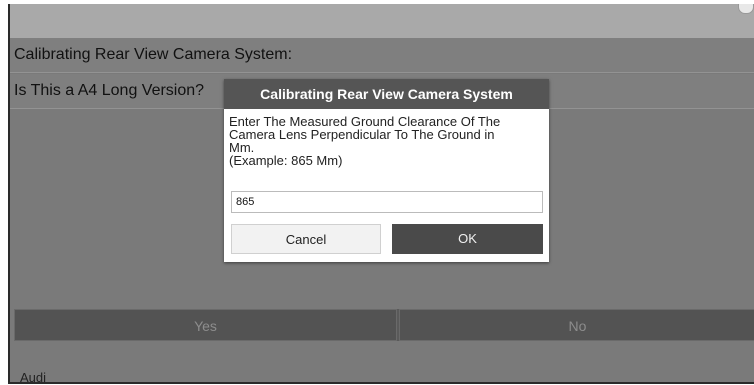 The image size is (754, 385). What do you see at coordinates (153, 54) in the screenshot?
I see `calibrating-label: Calibrating Rear View Camera System:` at bounding box center [153, 54].